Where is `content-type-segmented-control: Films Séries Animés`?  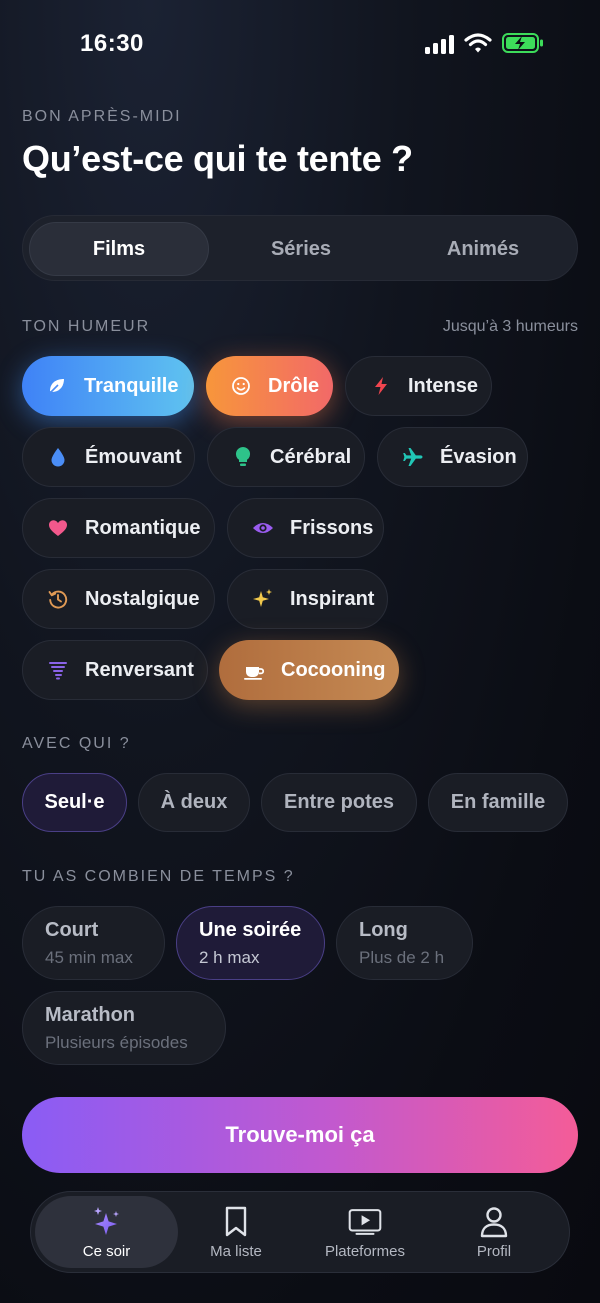
content-type-segmented-control: Films Séries Animés is located at coordinates (300, 248).